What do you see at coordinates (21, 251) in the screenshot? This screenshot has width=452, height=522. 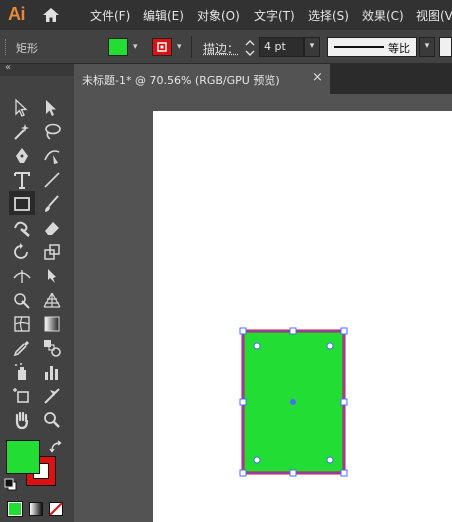 I see `rotate-tool-icon` at bounding box center [21, 251].